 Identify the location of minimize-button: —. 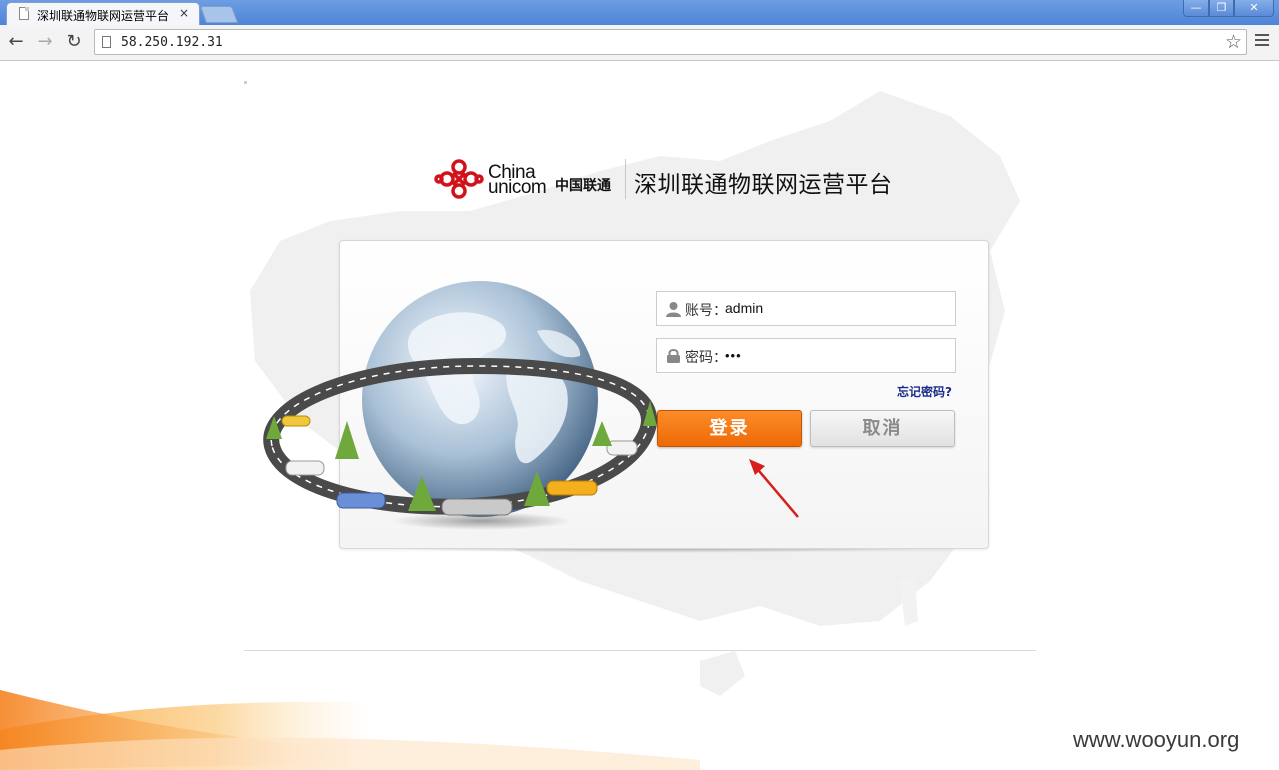
(1196, 8).